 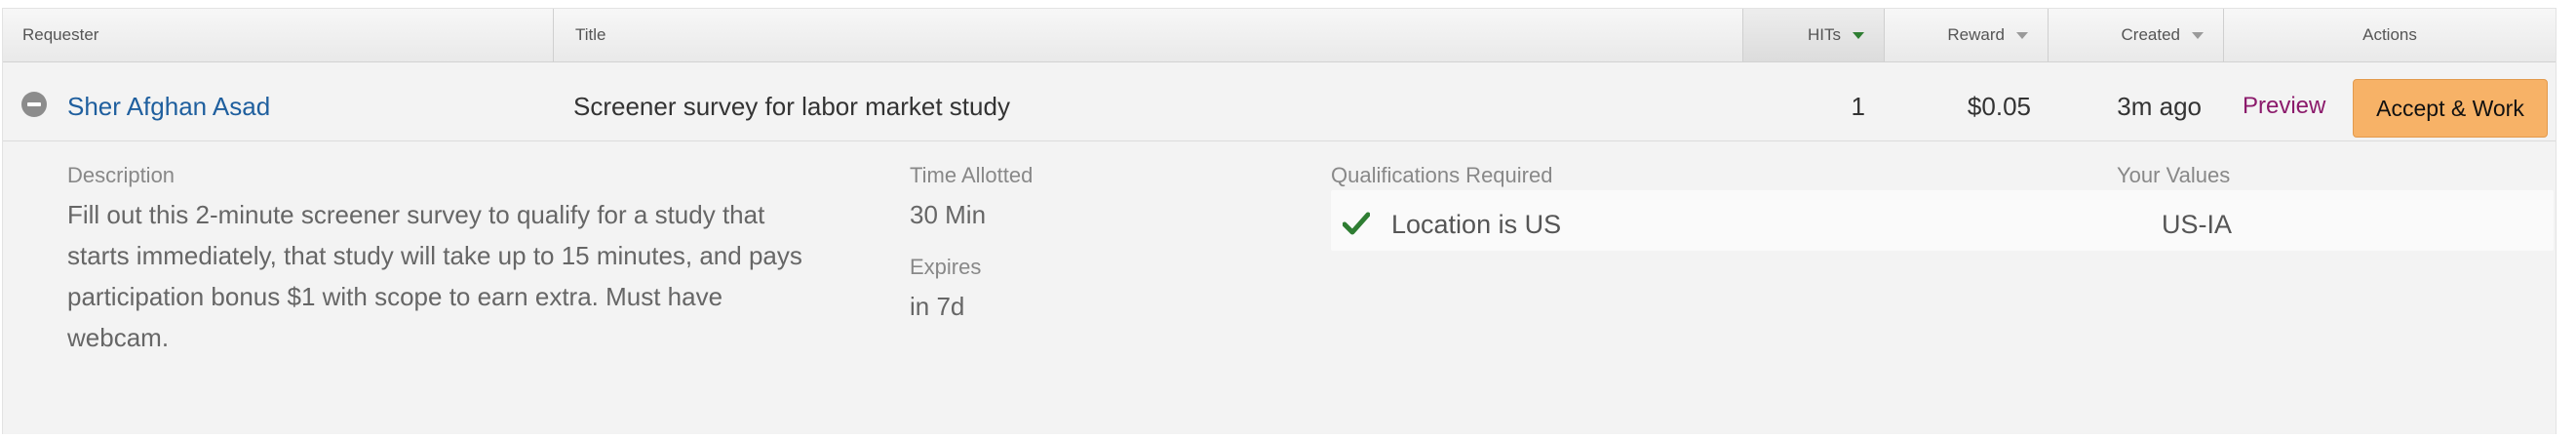 I want to click on time-allotted-label: Time Allotted, so click(x=972, y=175).